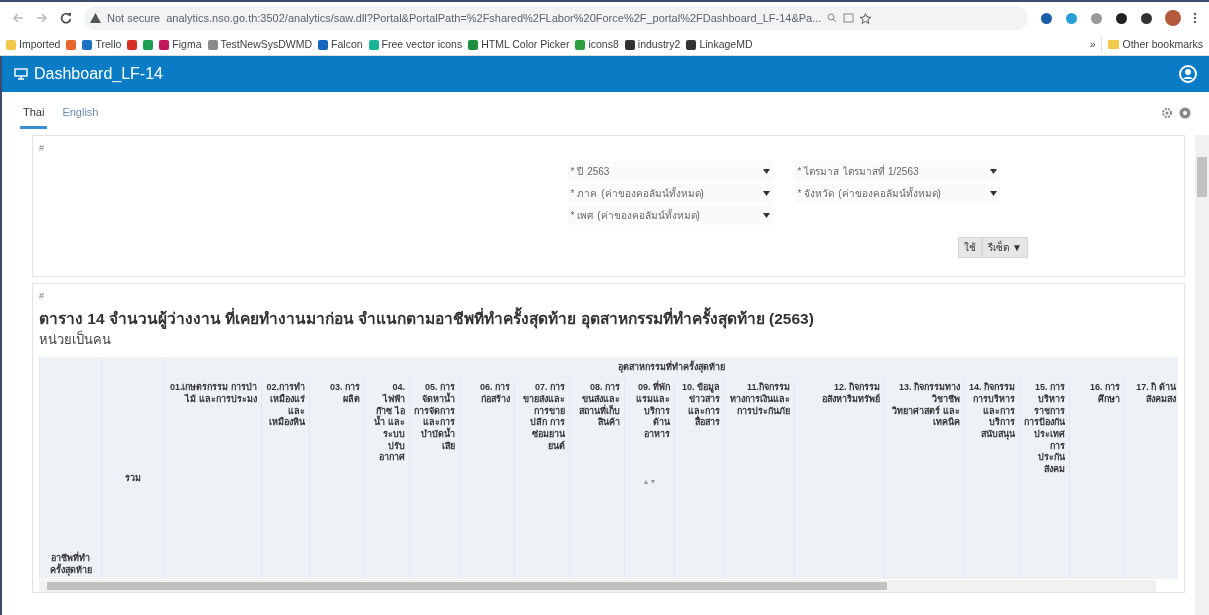  Describe the element at coordinates (832, 18) in the screenshot. I see `search-icon` at that location.